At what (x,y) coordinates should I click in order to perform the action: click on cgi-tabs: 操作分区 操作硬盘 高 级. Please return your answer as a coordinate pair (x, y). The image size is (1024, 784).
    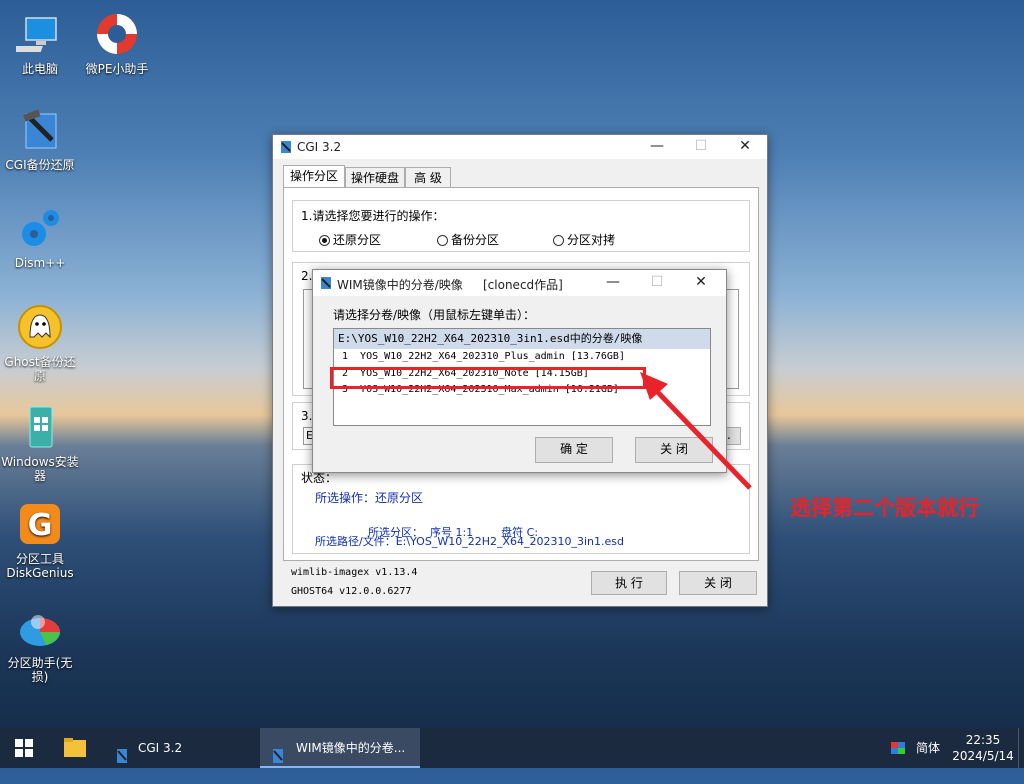
    Looking at the image, I should click on (520, 177).